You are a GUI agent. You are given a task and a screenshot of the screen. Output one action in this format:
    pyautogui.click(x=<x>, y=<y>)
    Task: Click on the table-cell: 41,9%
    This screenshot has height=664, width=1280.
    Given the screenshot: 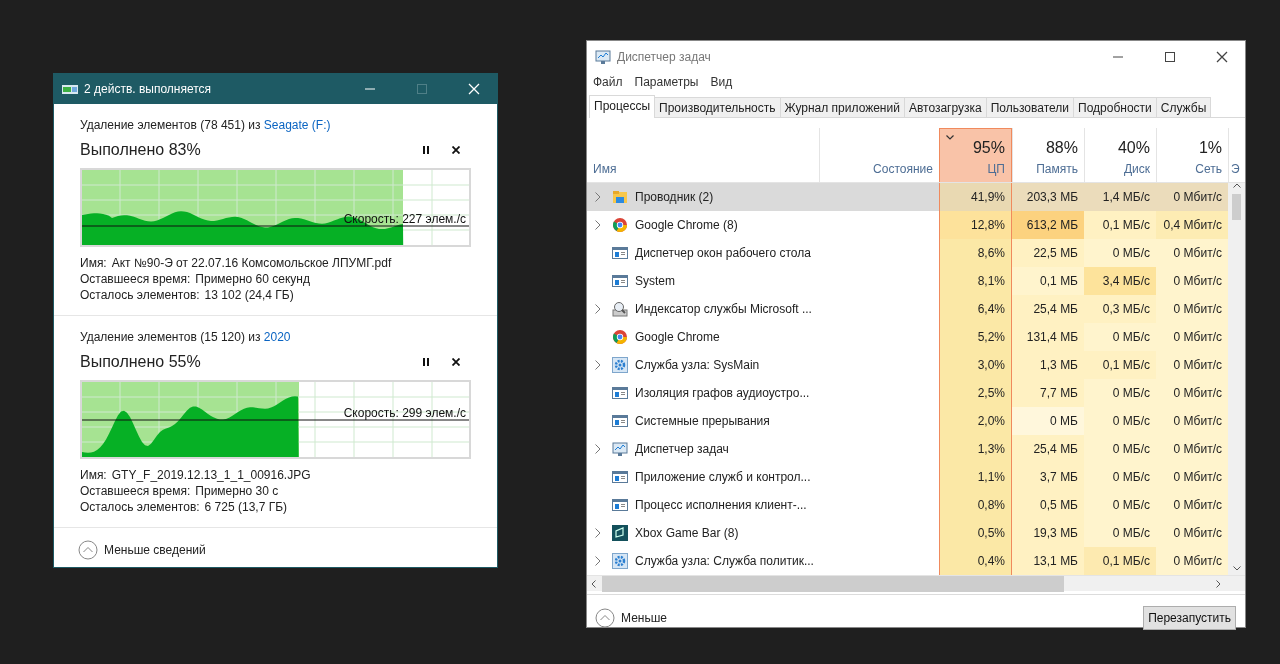 What is the action you would take?
    pyautogui.click(x=975, y=197)
    